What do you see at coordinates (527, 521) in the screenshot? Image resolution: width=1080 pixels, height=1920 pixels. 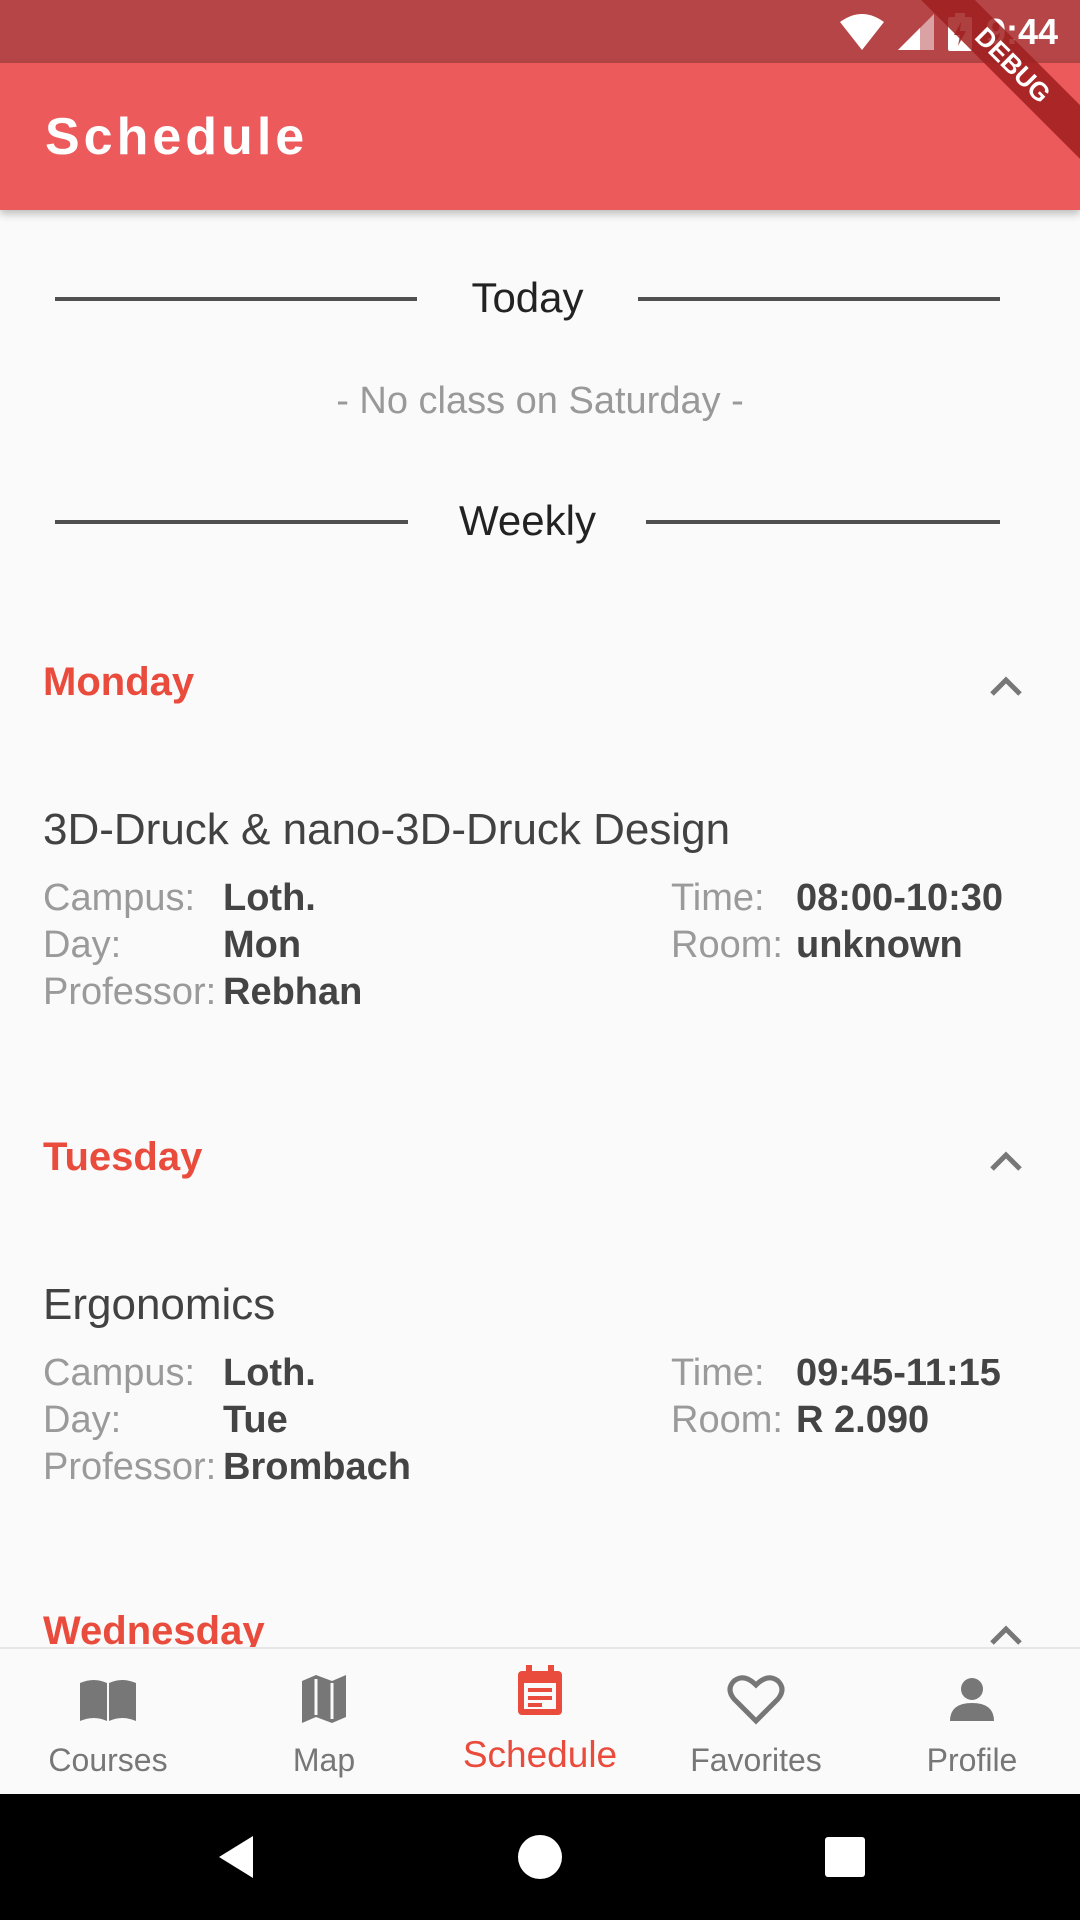 I see `weekly-divider: Weekly` at bounding box center [527, 521].